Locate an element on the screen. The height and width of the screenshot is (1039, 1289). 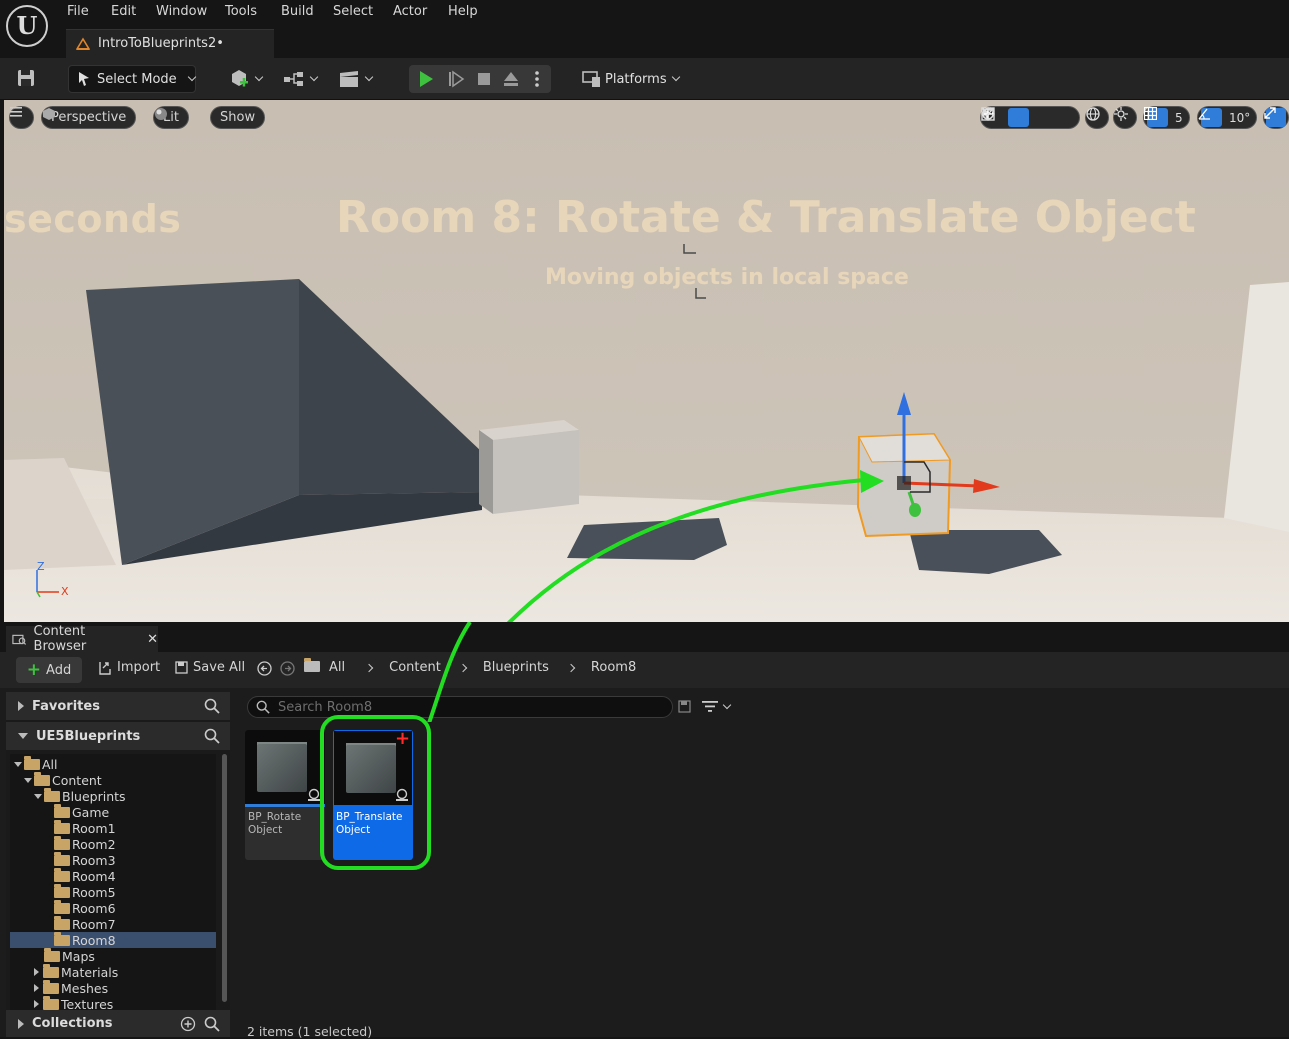
add-actor-button is located at coordinates (246, 79).